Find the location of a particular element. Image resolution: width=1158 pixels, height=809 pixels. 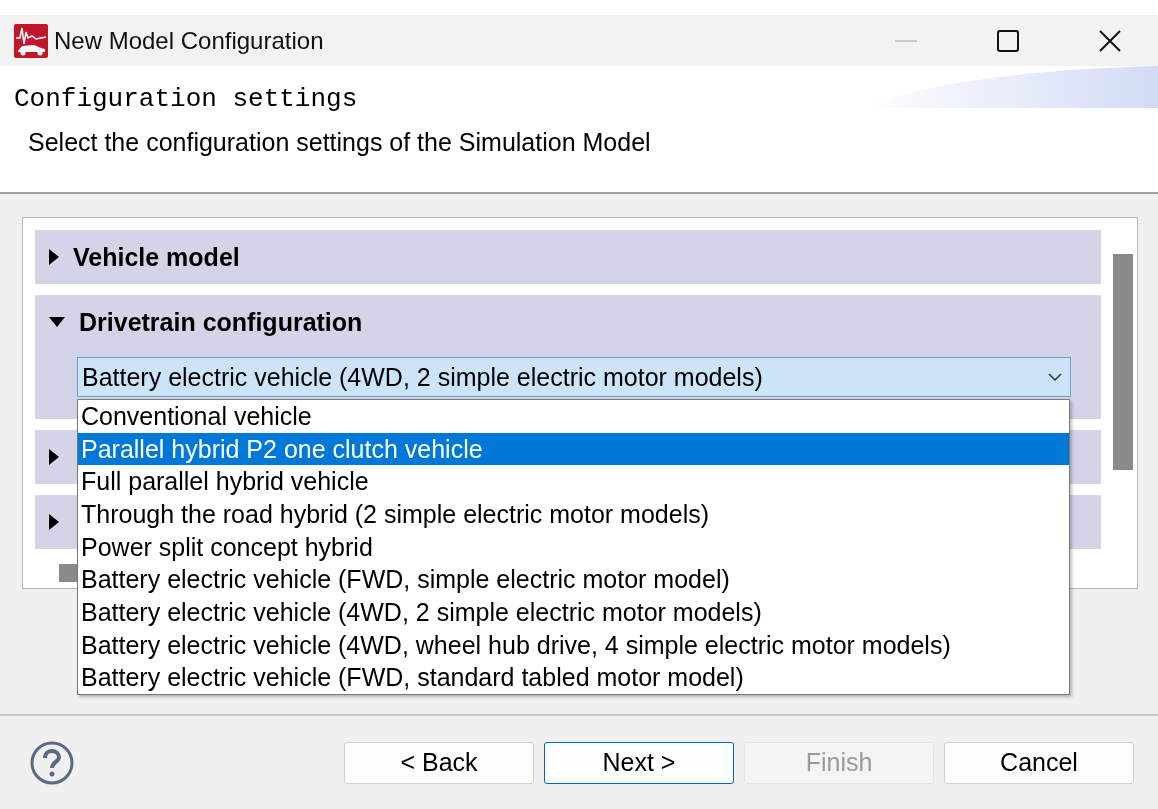

dialog-button: Next > is located at coordinates (639, 762).